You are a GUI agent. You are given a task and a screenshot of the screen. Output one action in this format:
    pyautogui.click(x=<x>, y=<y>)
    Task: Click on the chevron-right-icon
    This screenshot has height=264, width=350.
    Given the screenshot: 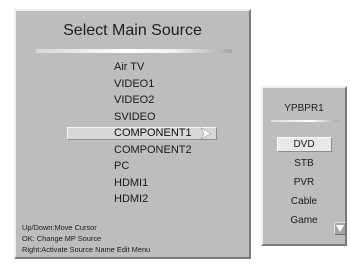 What is the action you would take?
    pyautogui.click(x=206, y=133)
    